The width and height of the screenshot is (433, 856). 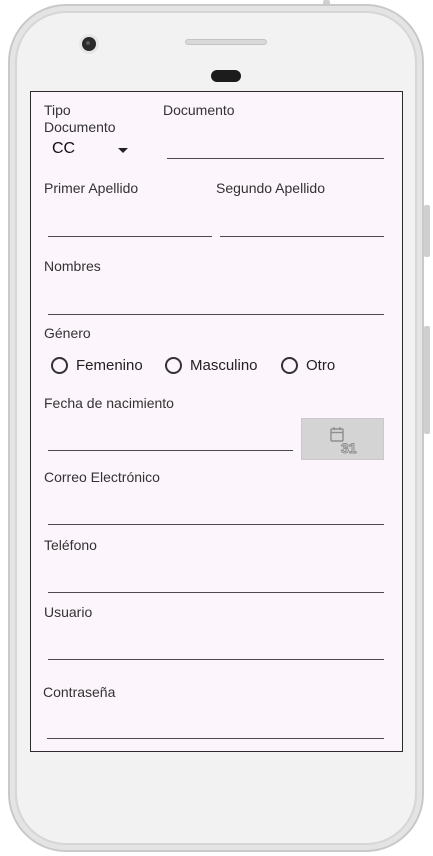 What do you see at coordinates (102, 477) in the screenshot?
I see `correo-label: Correo Electrónico` at bounding box center [102, 477].